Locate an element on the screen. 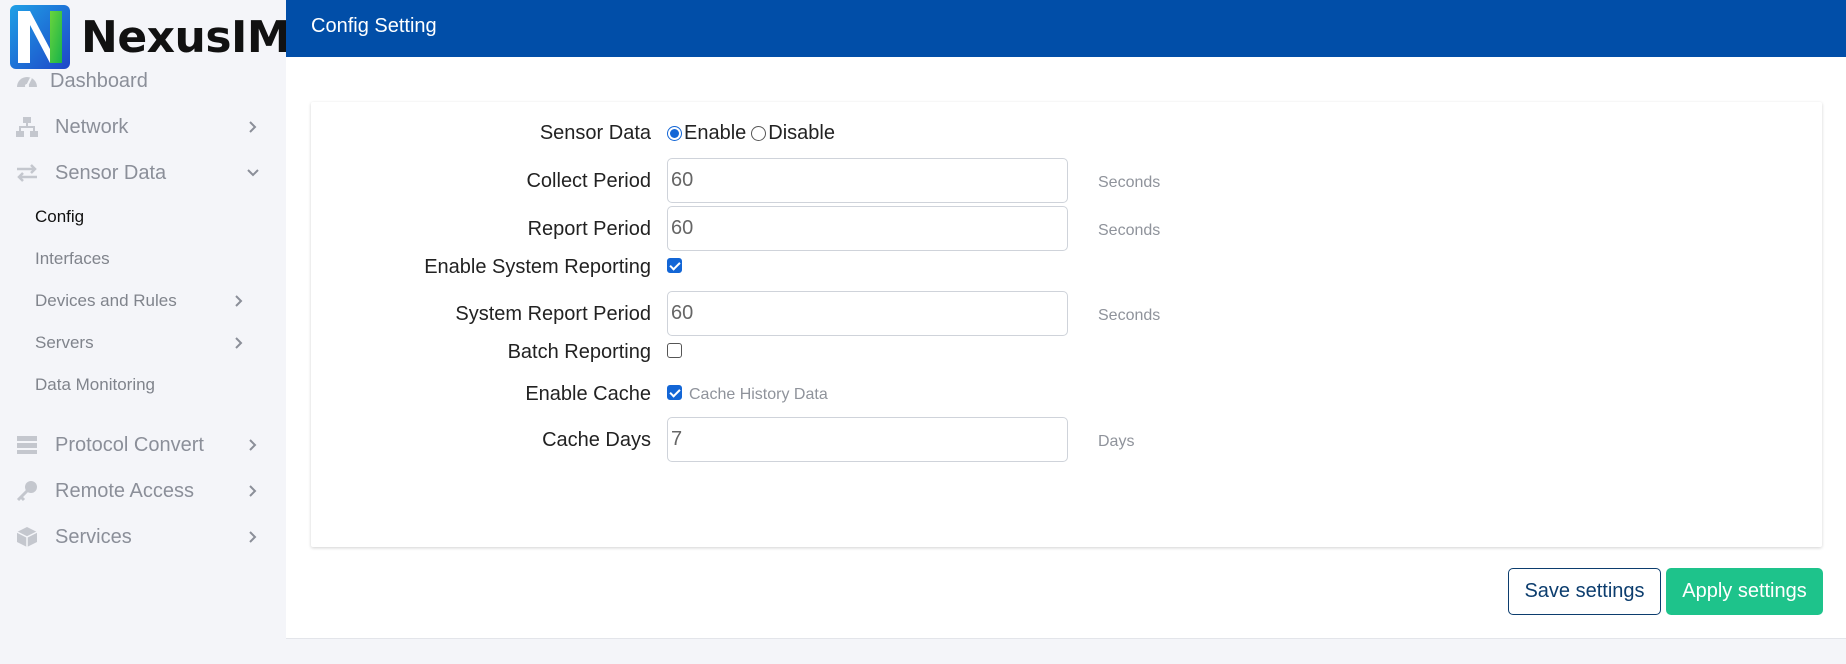  sidebar-item-label: Sensor Data is located at coordinates (111, 172).